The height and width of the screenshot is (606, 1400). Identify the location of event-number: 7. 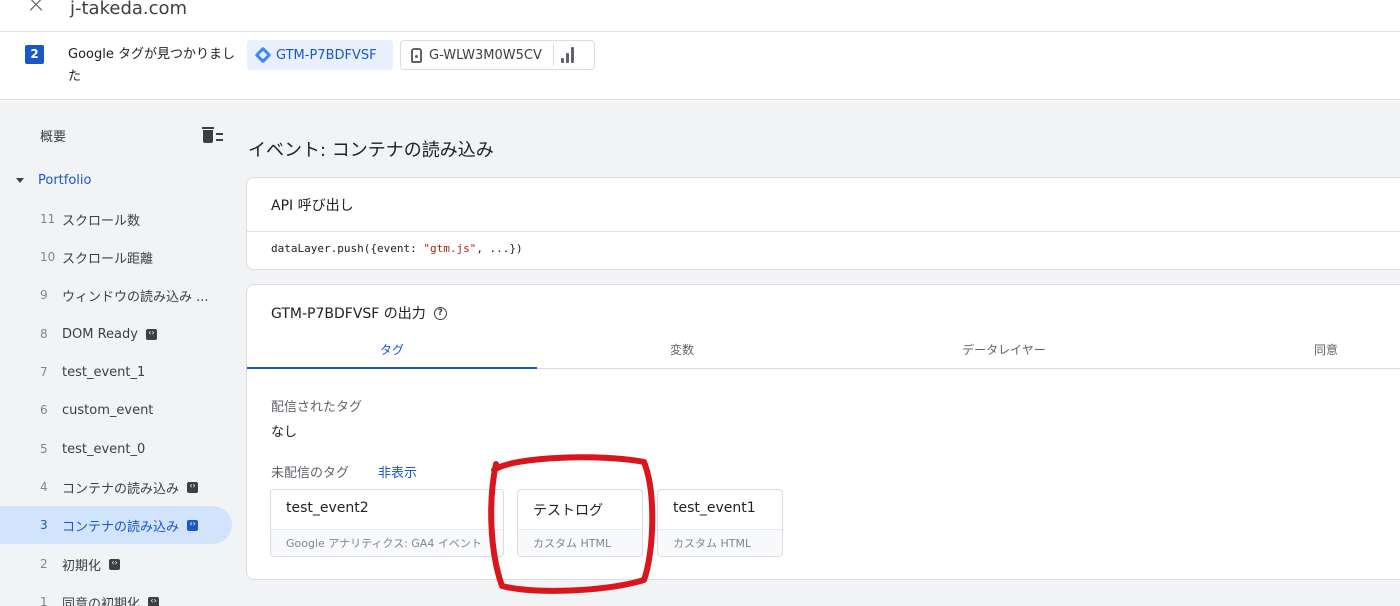
(44, 372).